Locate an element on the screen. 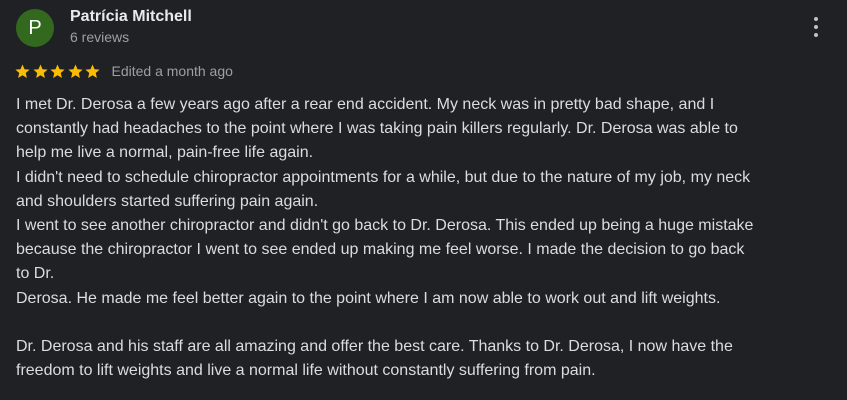 This screenshot has width=847, height=400. edited-timestamp: Edited a month ago is located at coordinates (172, 71).